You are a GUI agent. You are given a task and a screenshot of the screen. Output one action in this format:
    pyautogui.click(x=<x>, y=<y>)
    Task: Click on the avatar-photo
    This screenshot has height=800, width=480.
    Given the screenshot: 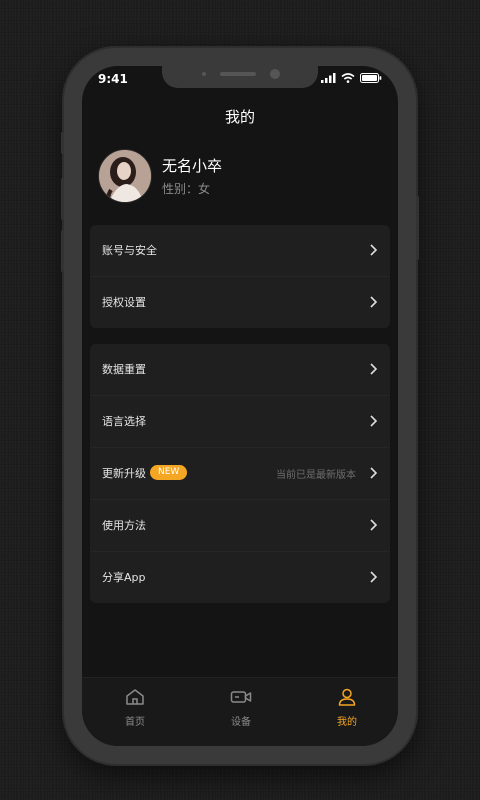 What is the action you would take?
    pyautogui.click(x=125, y=176)
    